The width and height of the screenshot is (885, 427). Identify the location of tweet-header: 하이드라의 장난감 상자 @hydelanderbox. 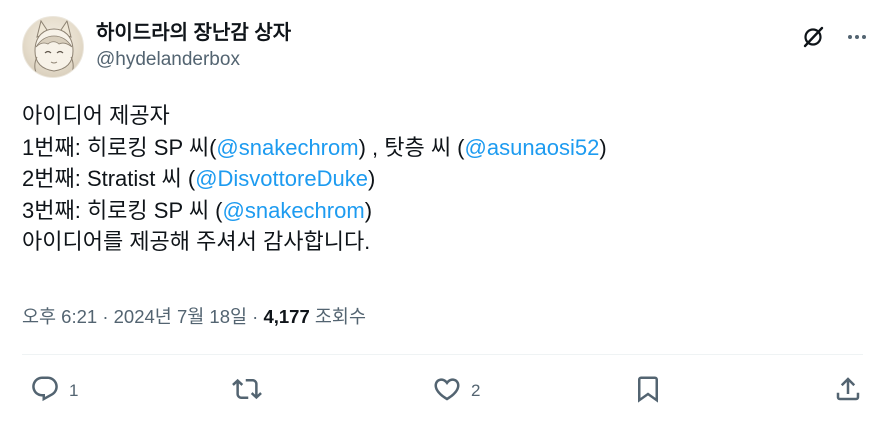
(447, 48).